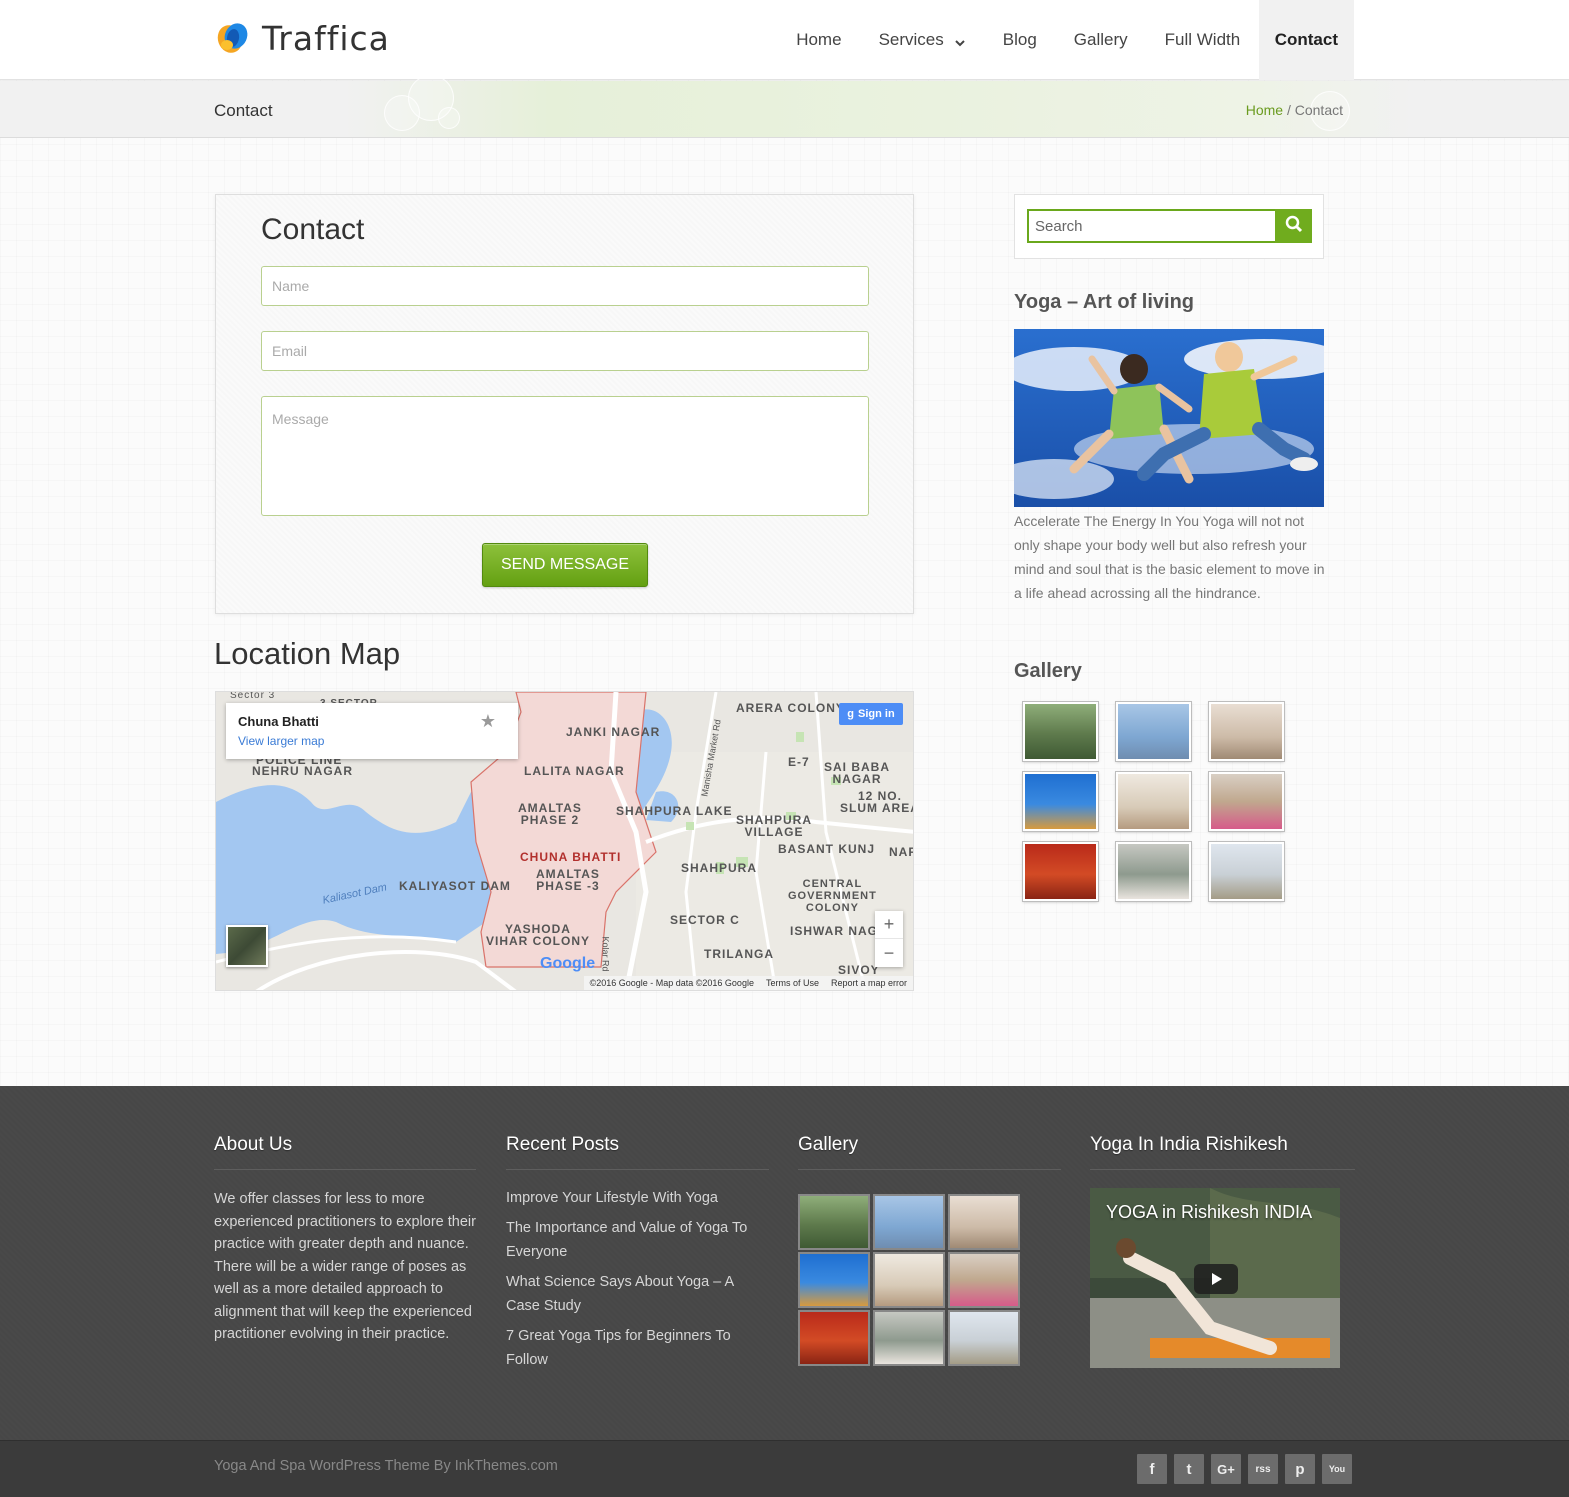 The width and height of the screenshot is (1569, 1497). What do you see at coordinates (302, 38) in the screenshot?
I see `site-logo: Traffica` at bounding box center [302, 38].